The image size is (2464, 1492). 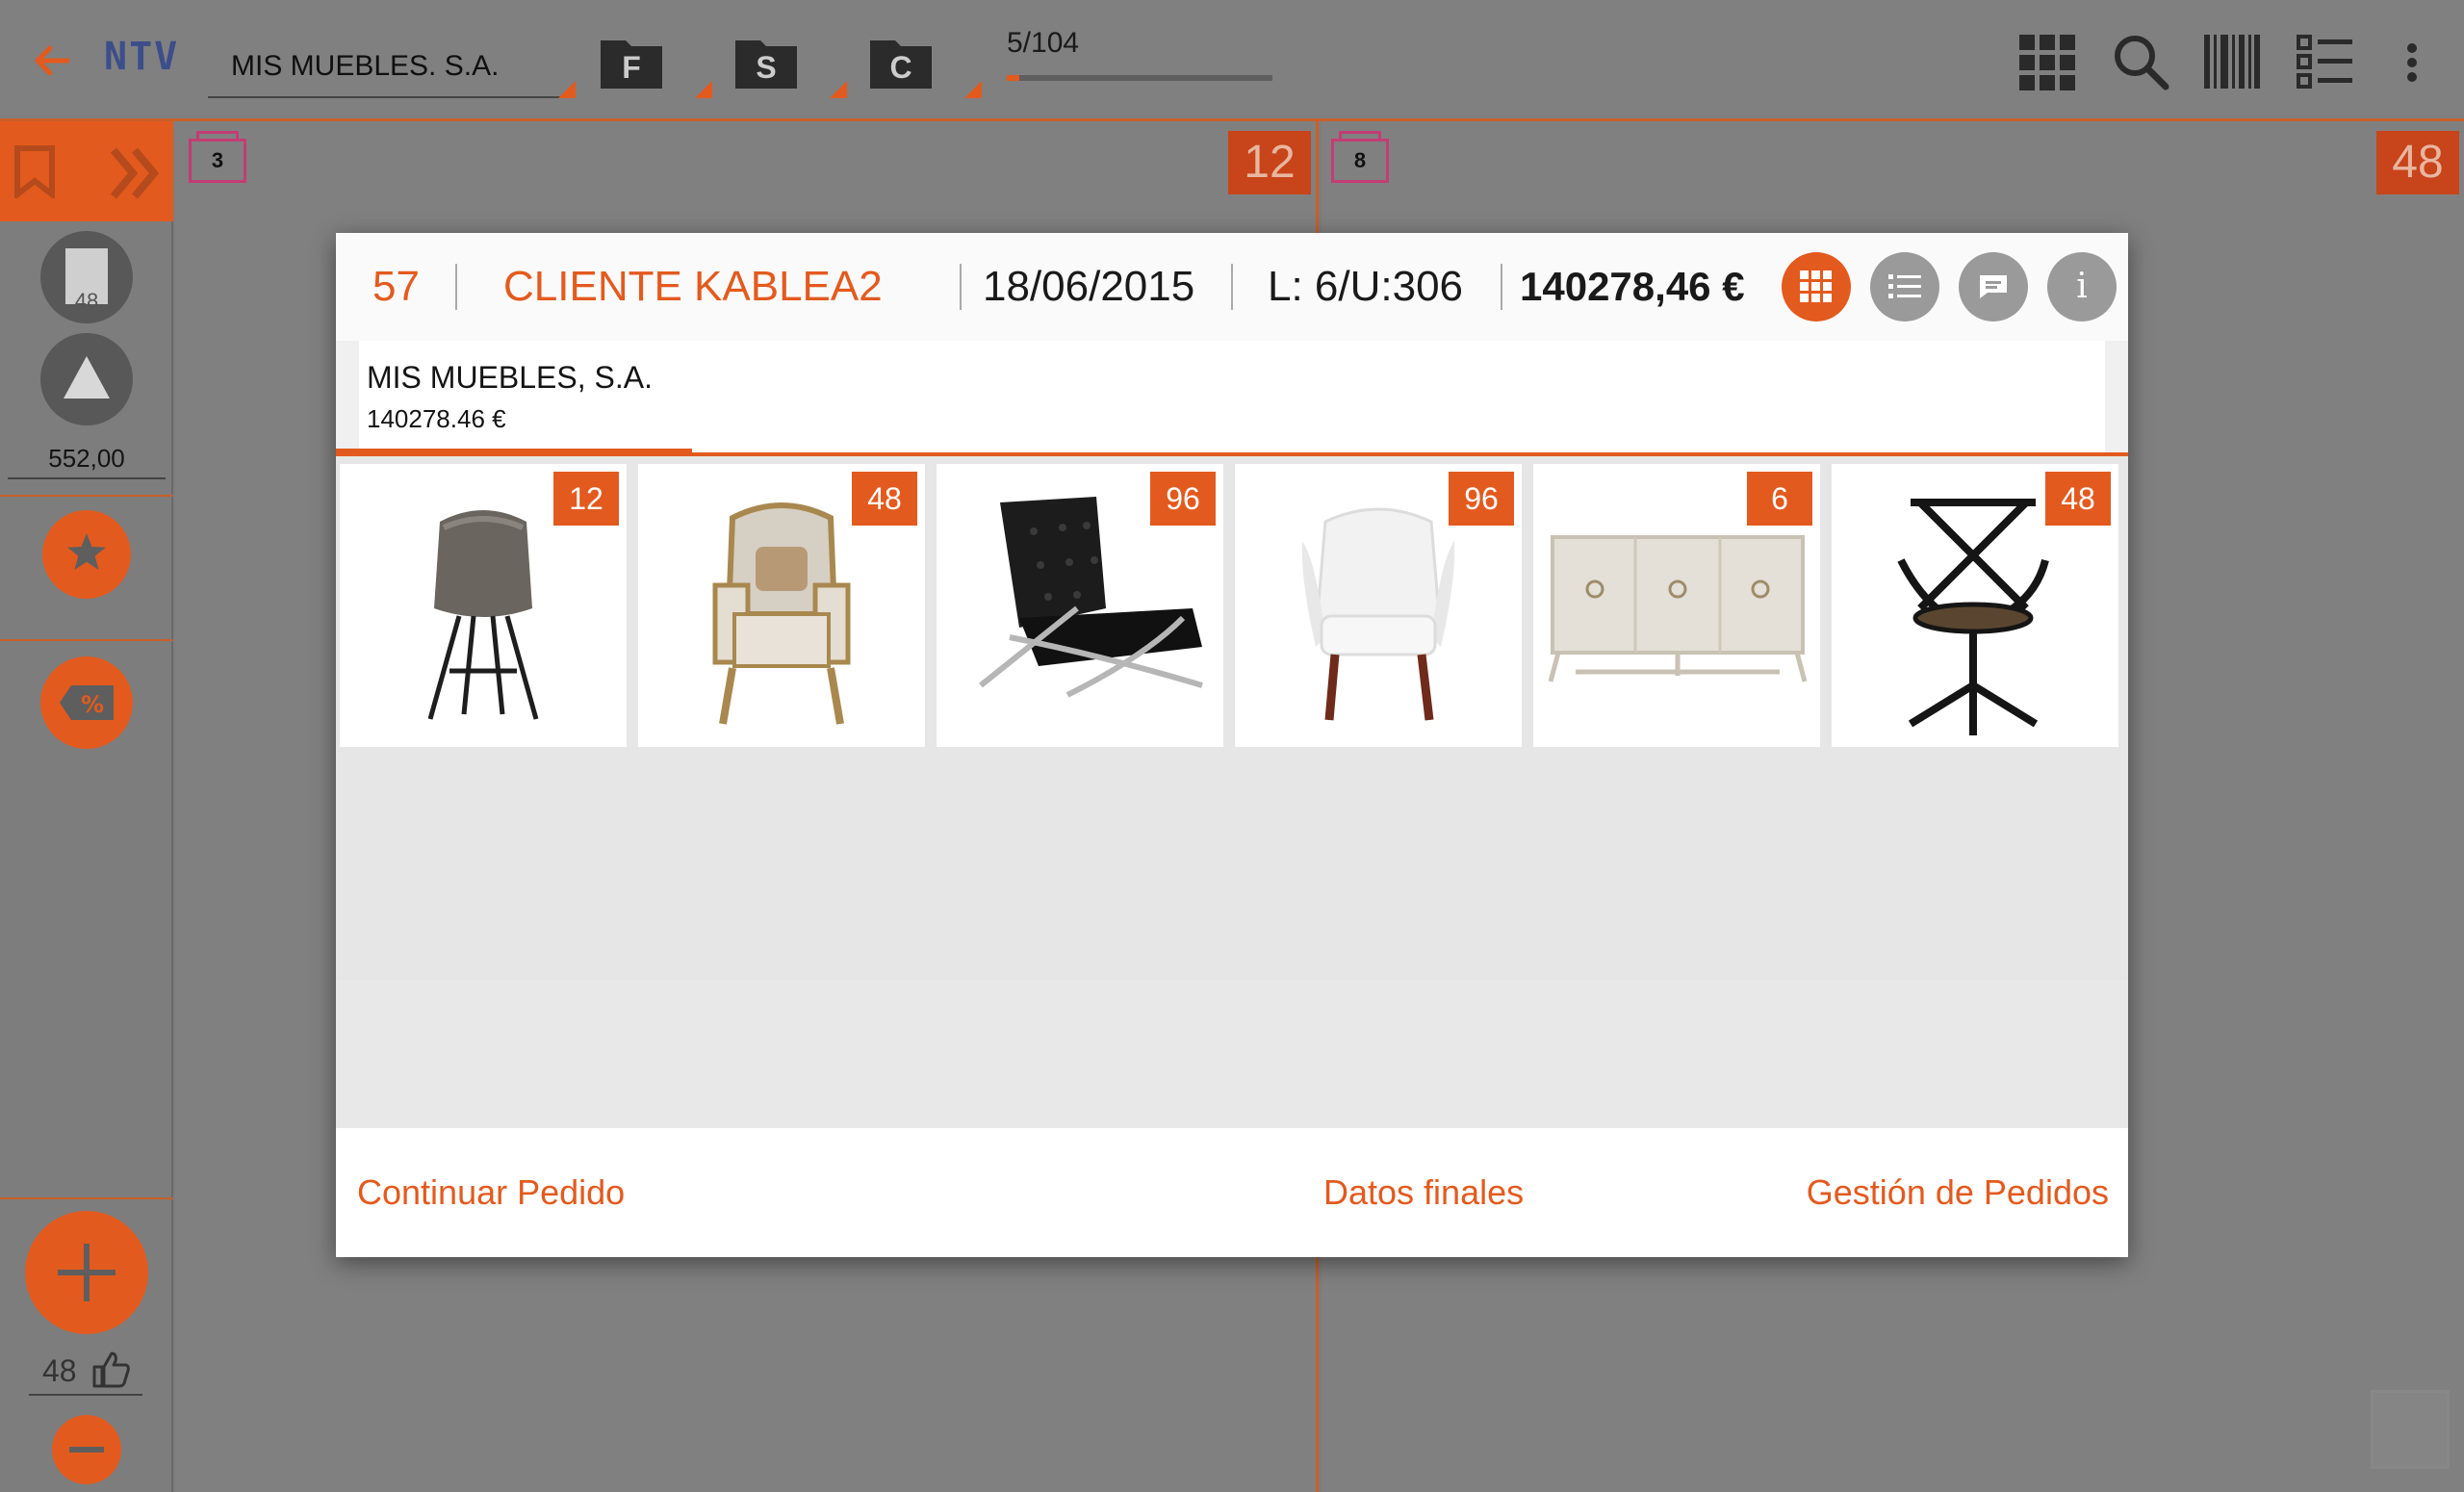 What do you see at coordinates (1360, 161) in the screenshot?
I see `page-tag: 8` at bounding box center [1360, 161].